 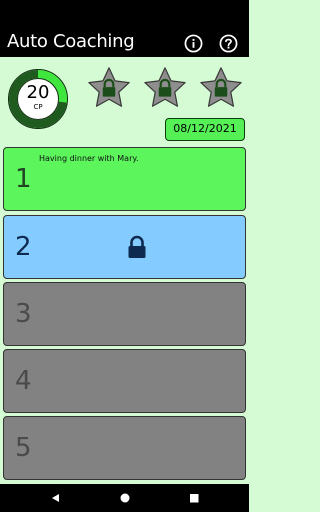 What do you see at coordinates (124, 314) in the screenshot?
I see `coaching-slot-3: 3` at bounding box center [124, 314].